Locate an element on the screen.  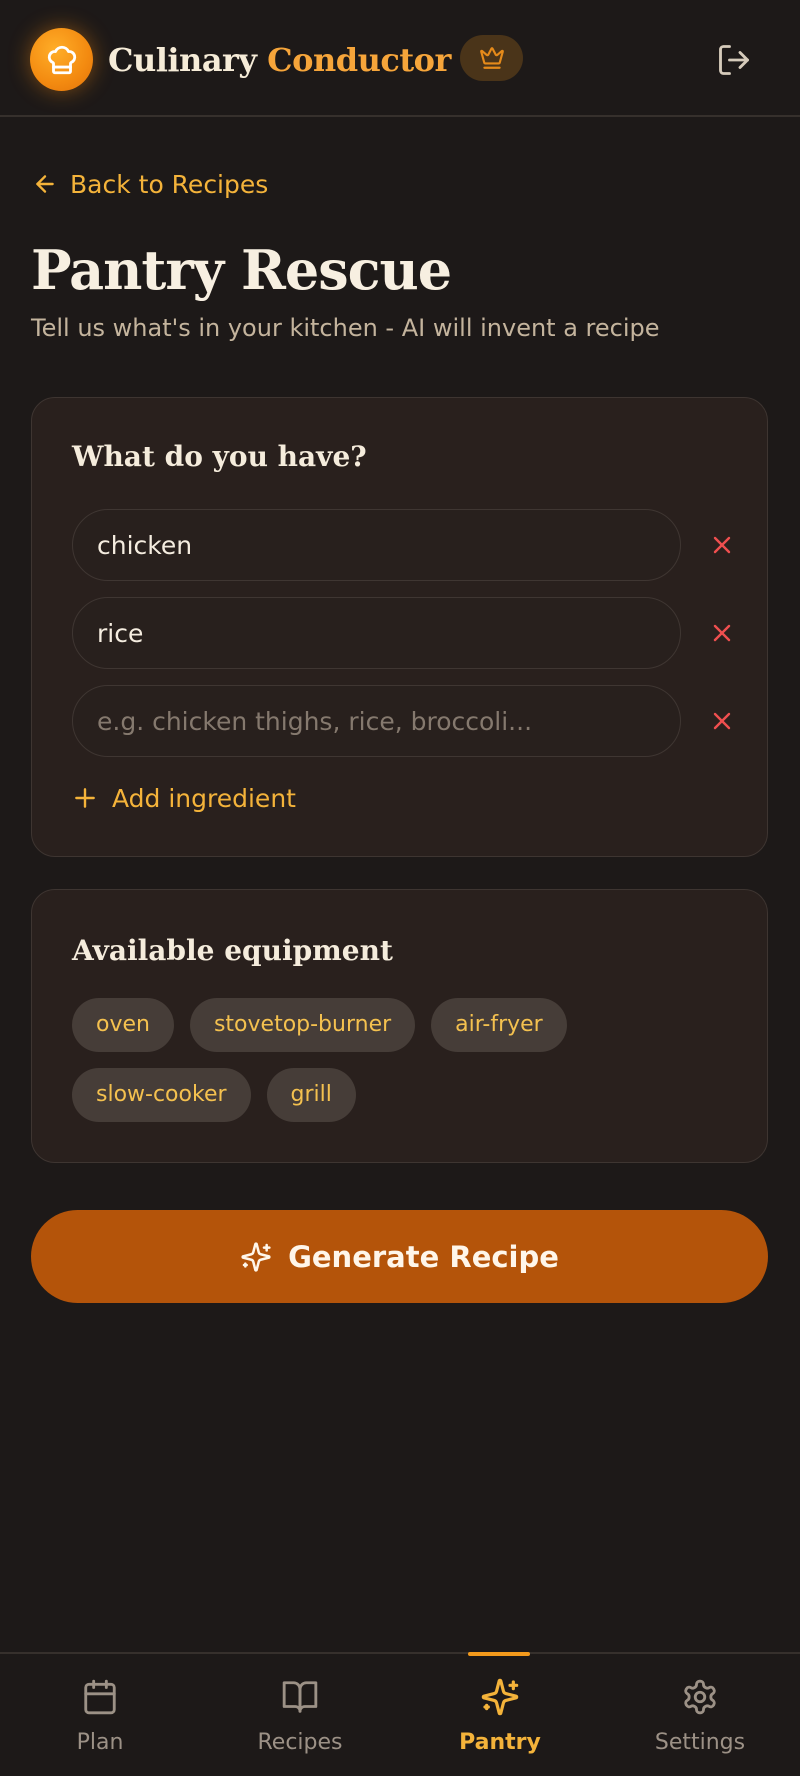
app-header: Culinary Conductor is located at coordinates (400, 58).